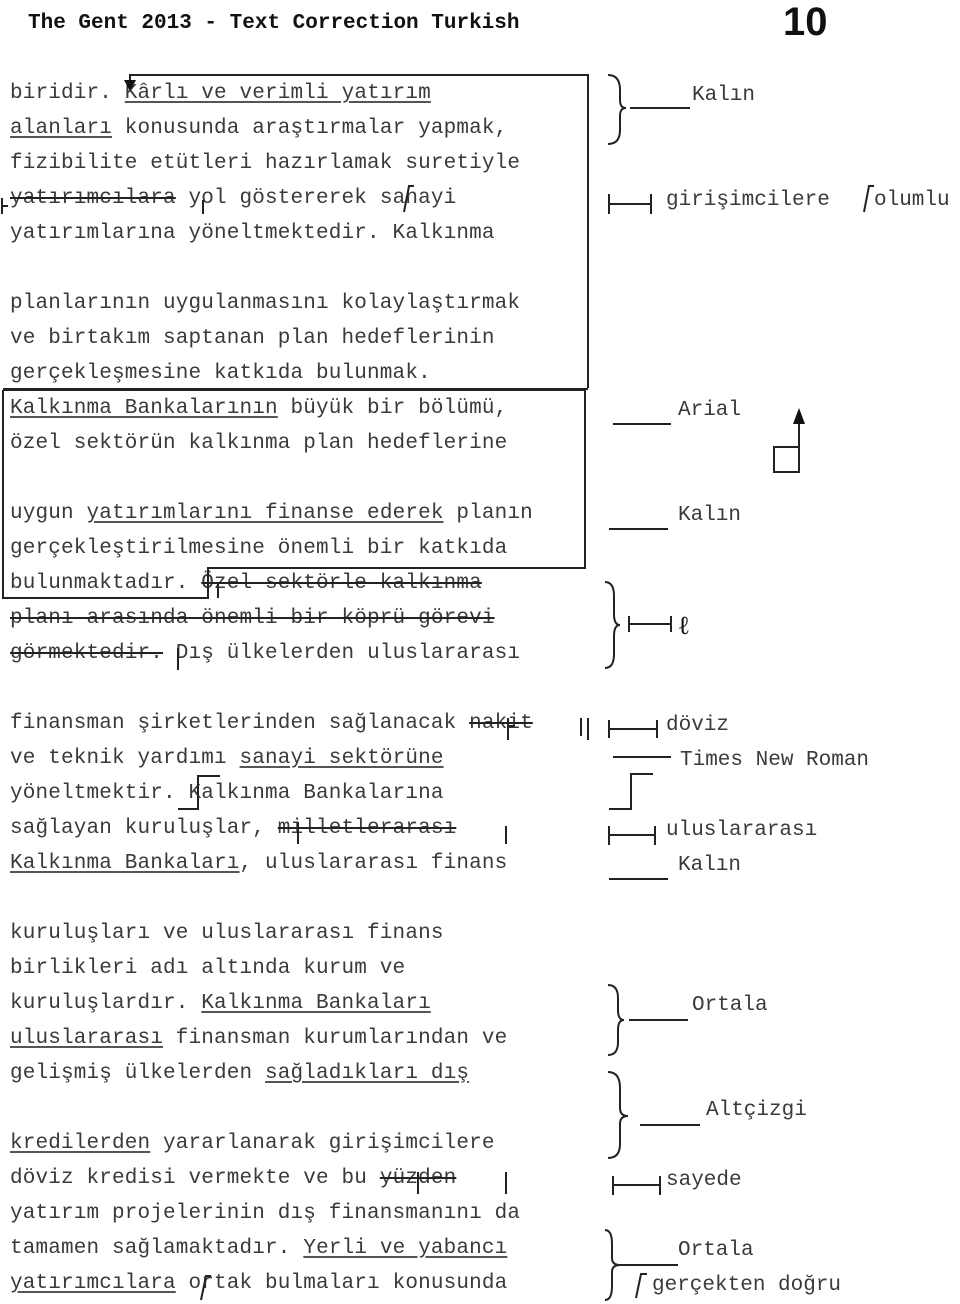 This screenshot has width=960, height=1304. I want to click on insert-caret-sanayi, so click(408, 199).